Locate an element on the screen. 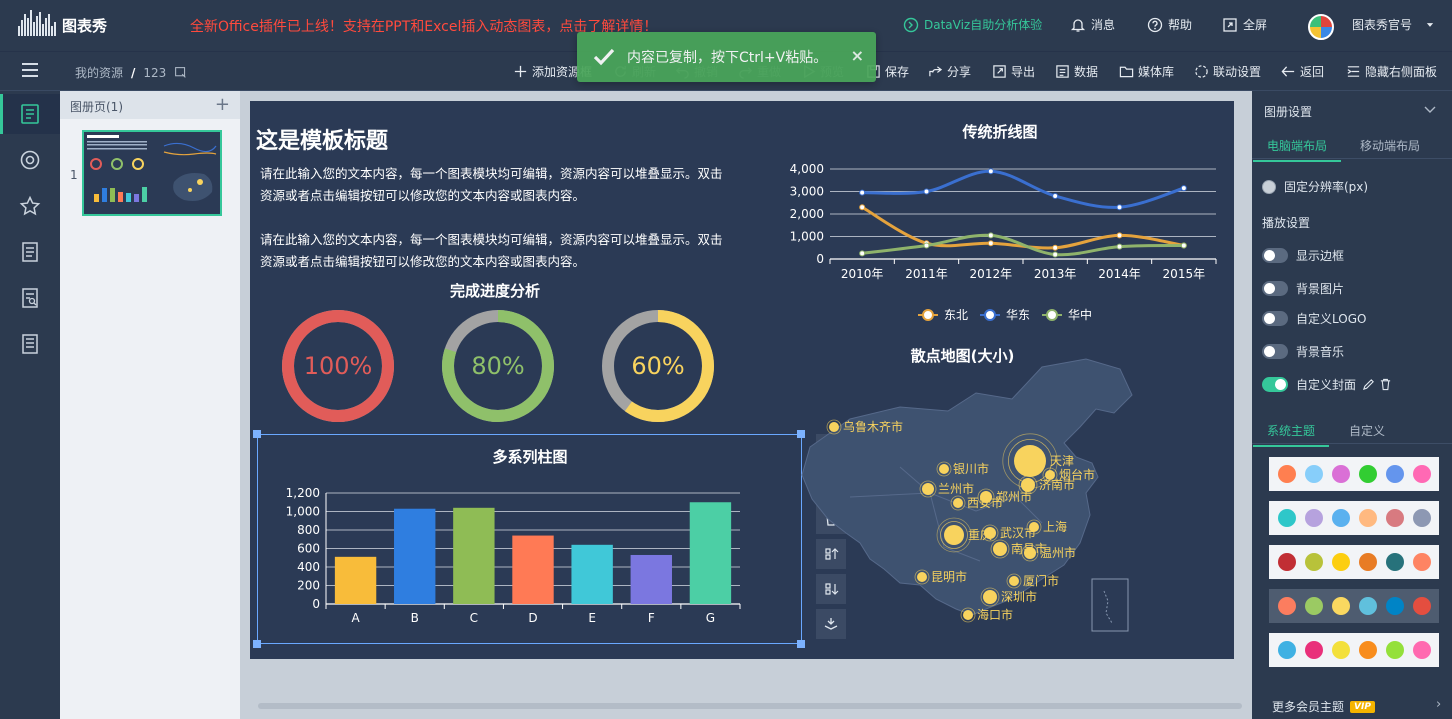 Image resolution: width=1452 pixels, height=719 pixels. map-point-label: 深圳市 is located at coordinates (1019, 596).